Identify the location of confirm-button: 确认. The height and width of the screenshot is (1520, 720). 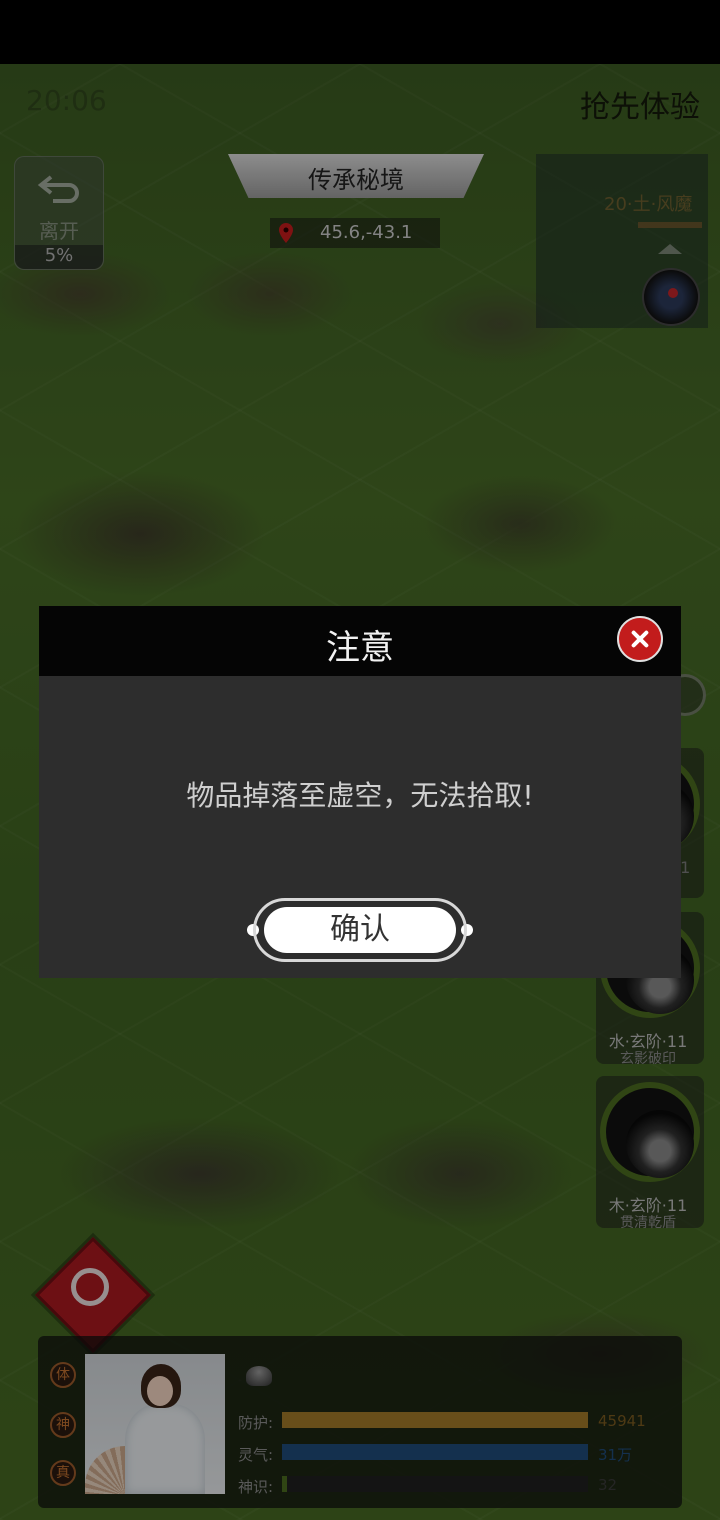
(360, 930).